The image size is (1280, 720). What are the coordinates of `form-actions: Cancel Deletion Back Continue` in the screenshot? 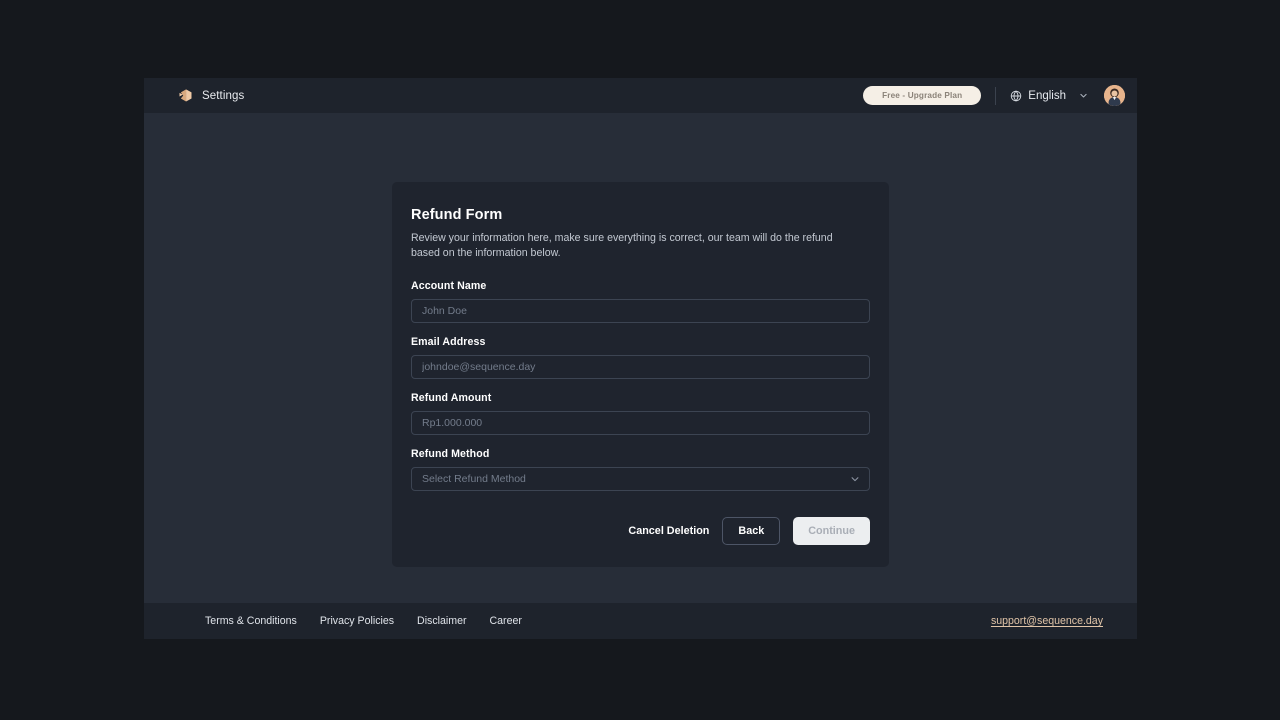 It's located at (640, 531).